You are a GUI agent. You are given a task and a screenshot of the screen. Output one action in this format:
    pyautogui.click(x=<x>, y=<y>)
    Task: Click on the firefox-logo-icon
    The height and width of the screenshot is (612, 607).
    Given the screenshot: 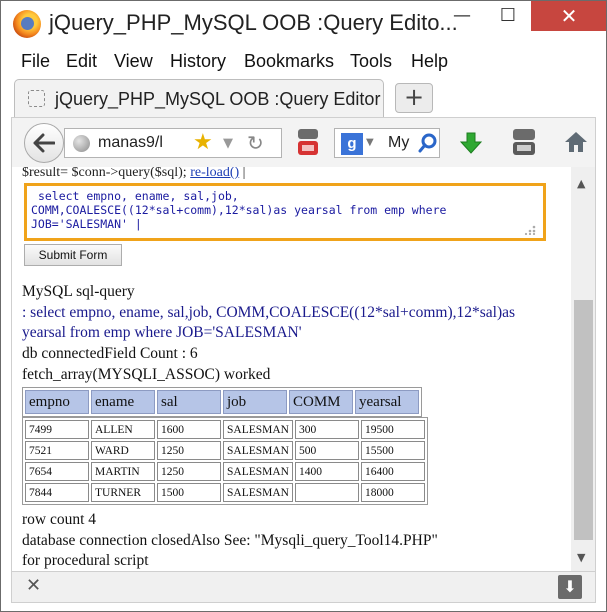 What is the action you would take?
    pyautogui.click(x=27, y=24)
    